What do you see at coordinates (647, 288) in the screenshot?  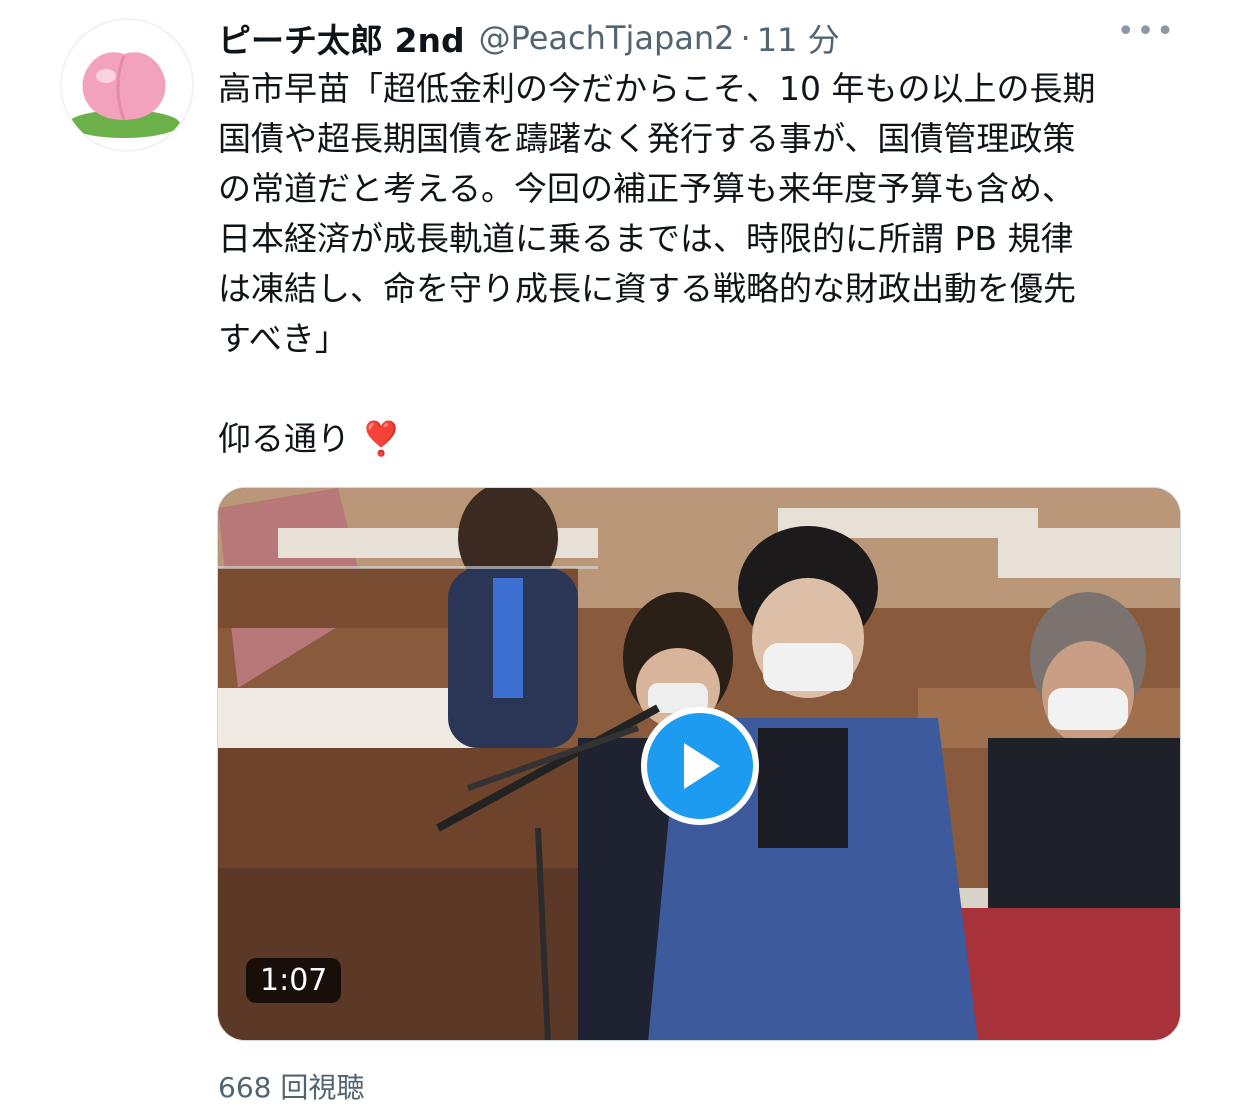 I see `tweet-text-line: は凍結し、命を守り成長に資する戦略的な財政出動を優先` at bounding box center [647, 288].